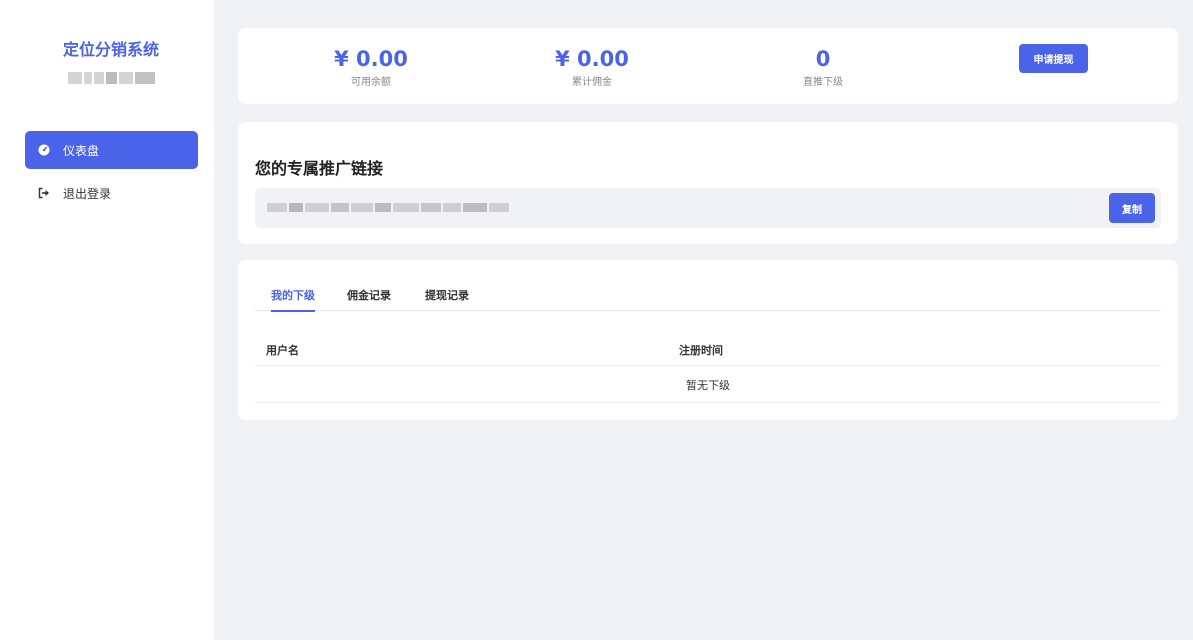  I want to click on empty-state-text: 暂无下级, so click(708, 385).